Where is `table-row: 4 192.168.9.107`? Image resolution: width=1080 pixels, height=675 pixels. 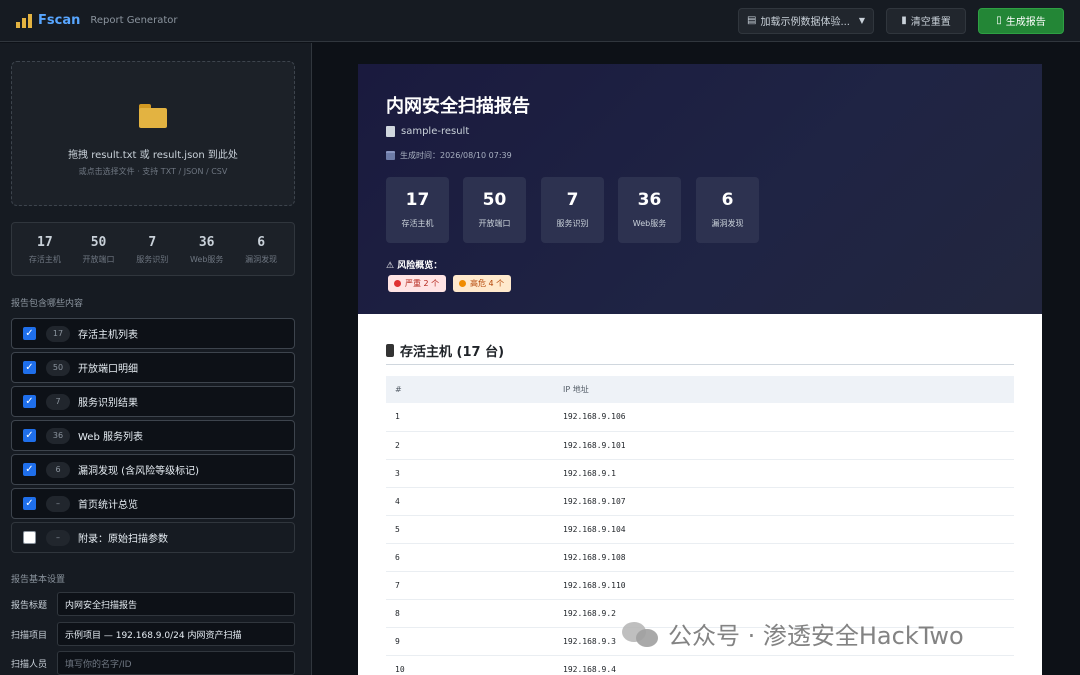 table-row: 4 192.168.9.107 is located at coordinates (700, 501).